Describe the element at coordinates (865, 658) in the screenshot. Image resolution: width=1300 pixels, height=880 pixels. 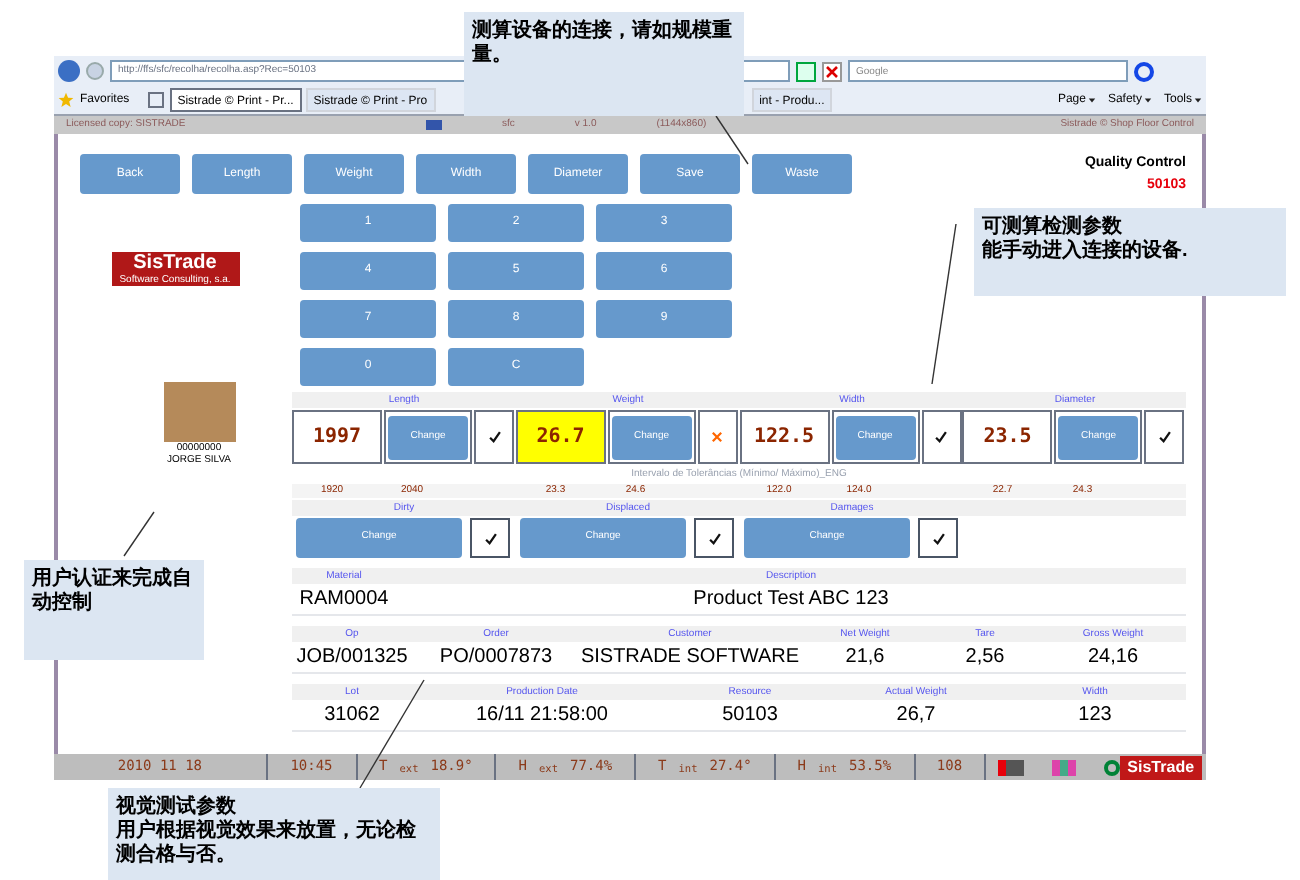
I see `field-value: 21,6` at that location.